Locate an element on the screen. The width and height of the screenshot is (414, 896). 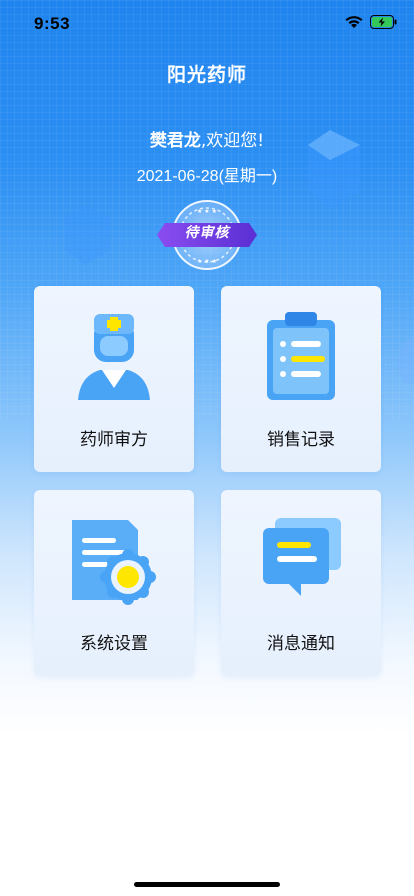
menu-card-pharmacist-review: 药师审方 is located at coordinates (114, 379).